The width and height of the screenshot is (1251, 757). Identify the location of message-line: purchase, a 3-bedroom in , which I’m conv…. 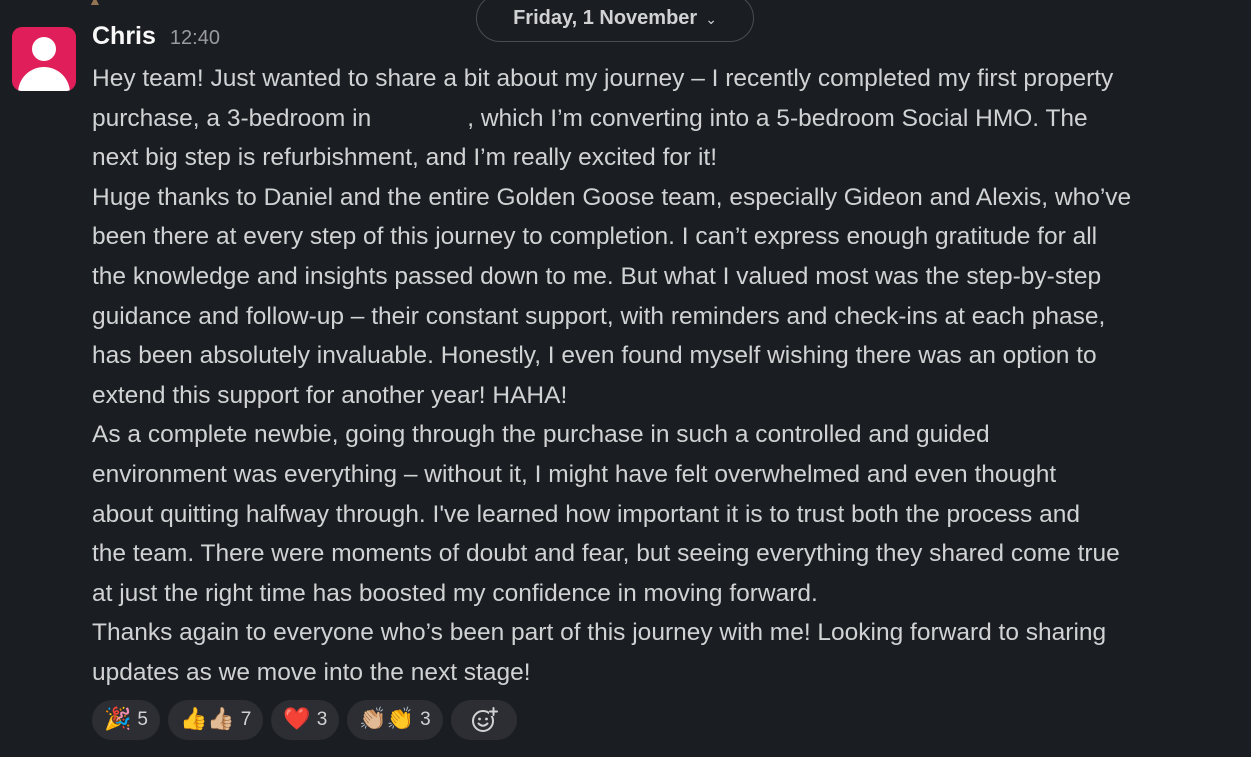
(662, 119).